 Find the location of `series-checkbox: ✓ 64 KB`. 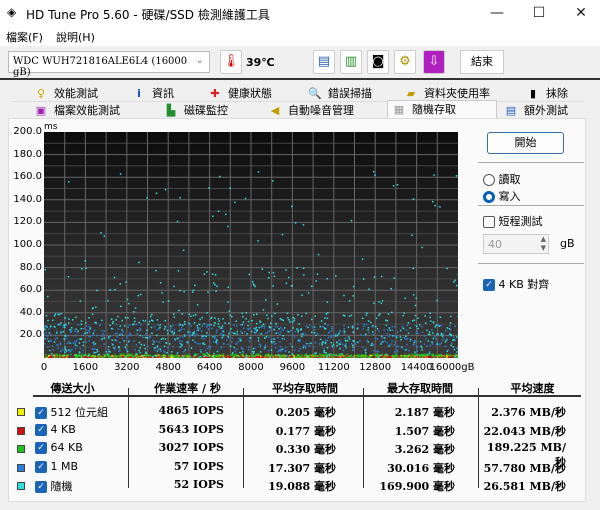

series-checkbox: ✓ 64 KB is located at coordinates (59, 447).